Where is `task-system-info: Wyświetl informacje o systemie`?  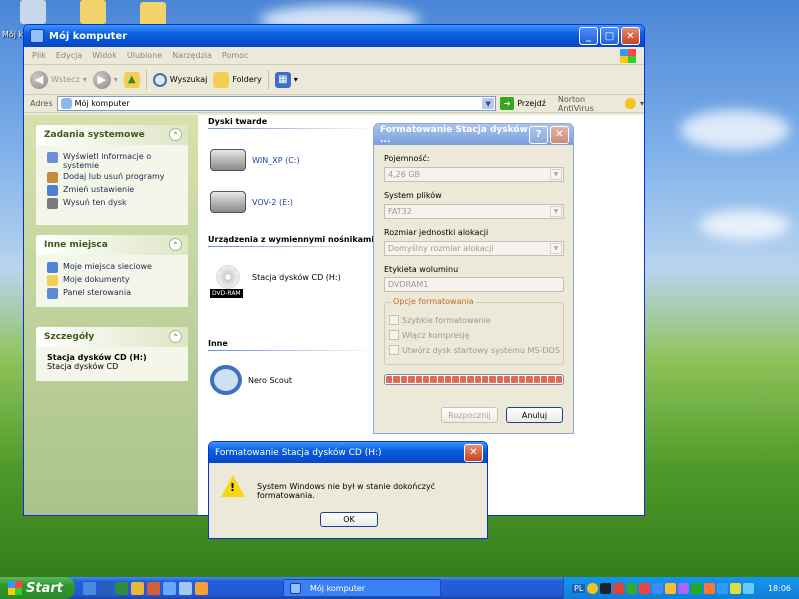
task-system-info: Wyświetl informacje o systemie is located at coordinates (113, 161).